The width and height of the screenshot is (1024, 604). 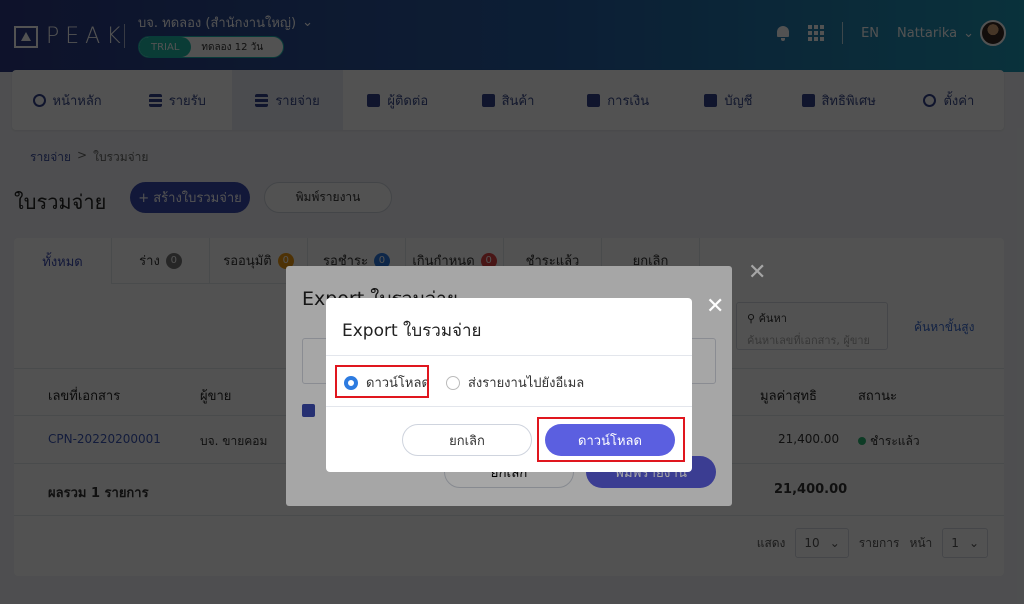 What do you see at coordinates (467, 440) in the screenshot?
I see `cancel-button: ยกเลิก` at bounding box center [467, 440].